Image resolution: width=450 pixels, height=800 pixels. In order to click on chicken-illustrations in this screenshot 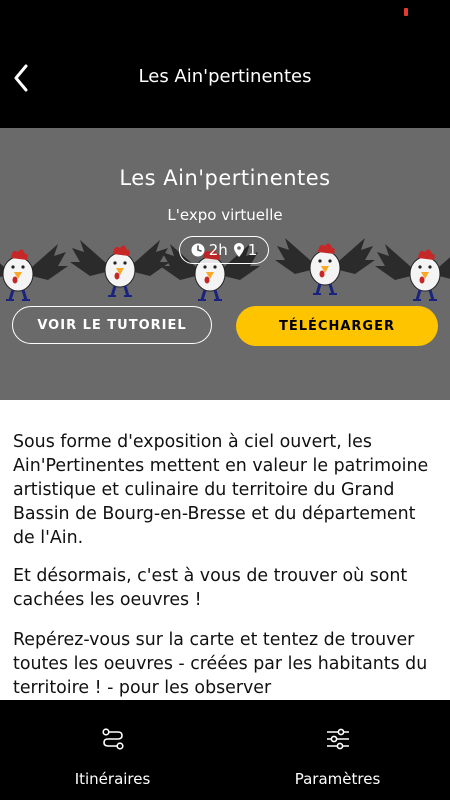, I will do `click(225, 269)`.